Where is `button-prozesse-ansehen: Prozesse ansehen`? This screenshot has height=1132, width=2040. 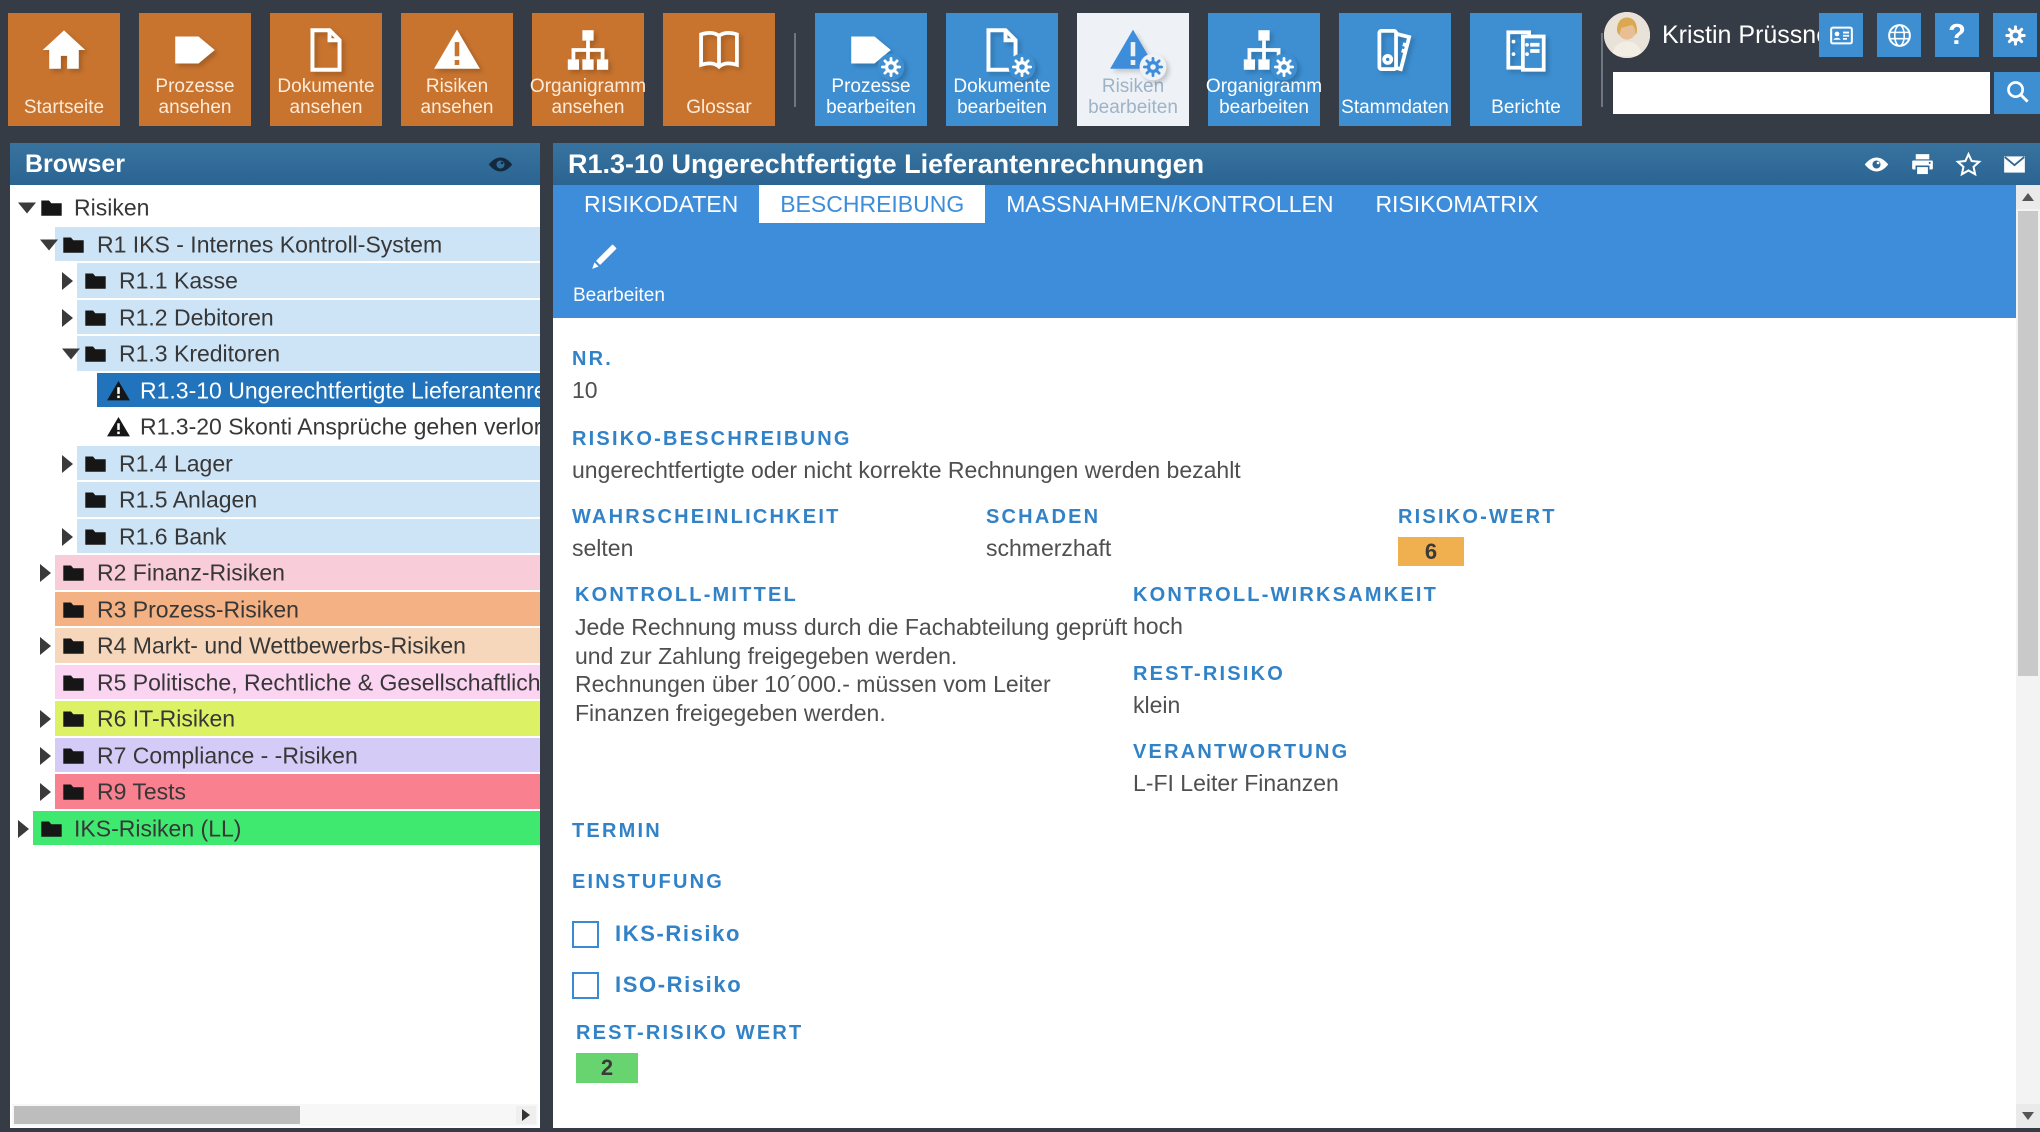
button-prozesse-ansehen: Prozesse ansehen is located at coordinates (195, 69).